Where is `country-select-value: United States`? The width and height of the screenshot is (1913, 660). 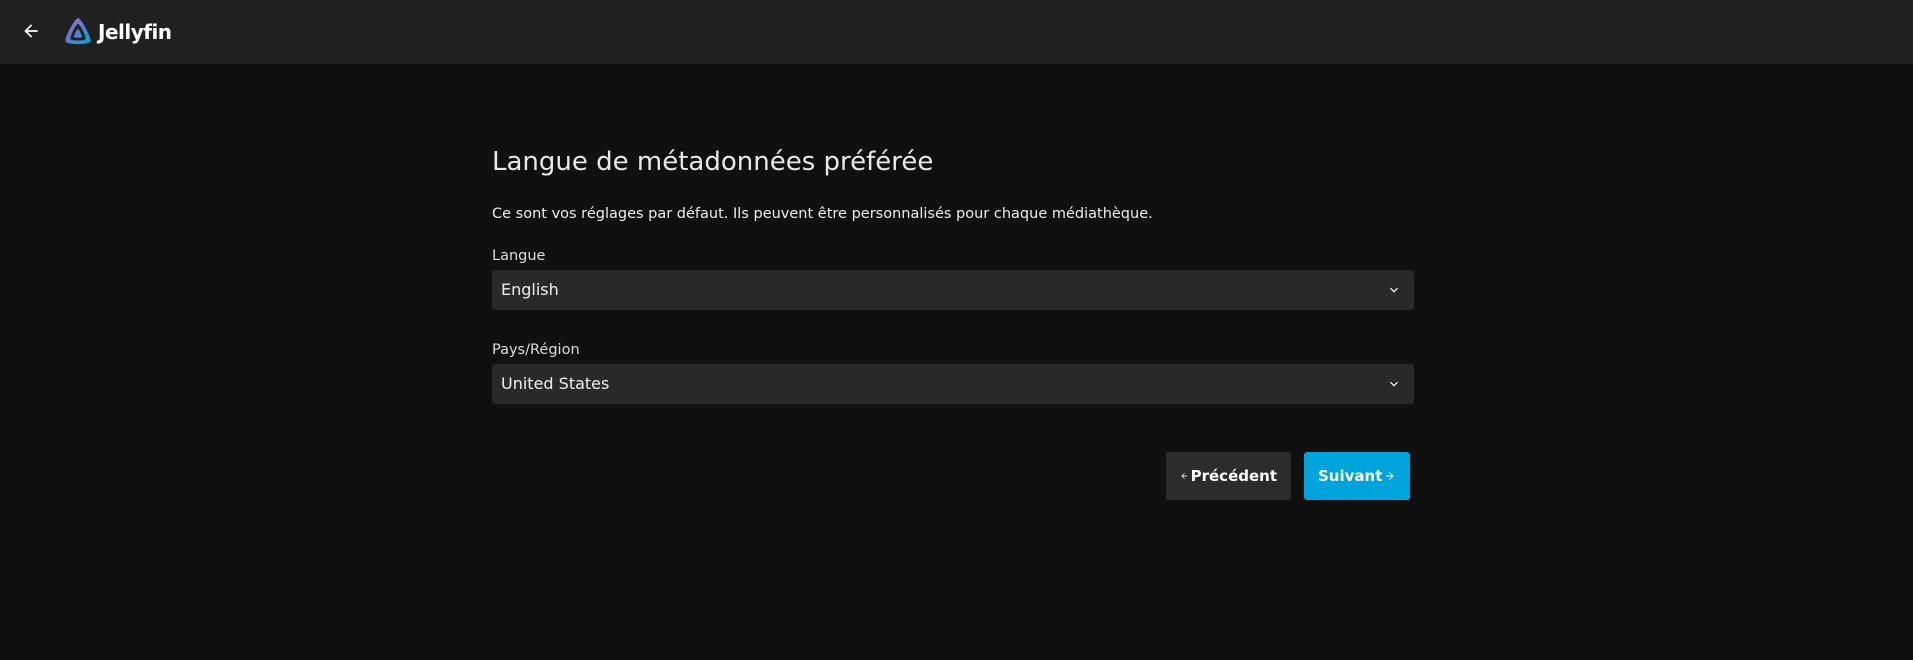
country-select-value: United States is located at coordinates (555, 383).